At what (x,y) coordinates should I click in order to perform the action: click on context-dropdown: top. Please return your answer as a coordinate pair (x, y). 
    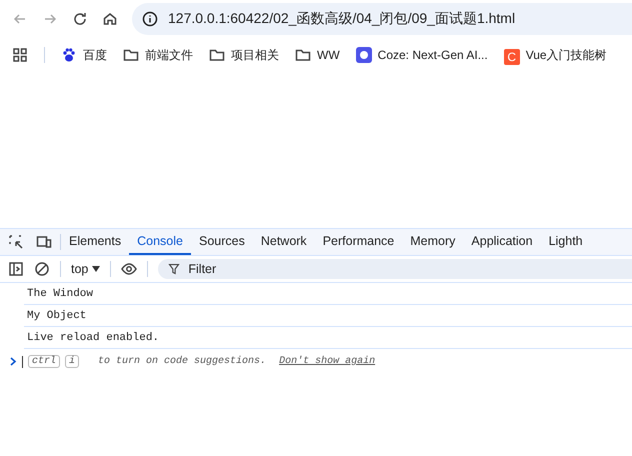
    Looking at the image, I should click on (85, 269).